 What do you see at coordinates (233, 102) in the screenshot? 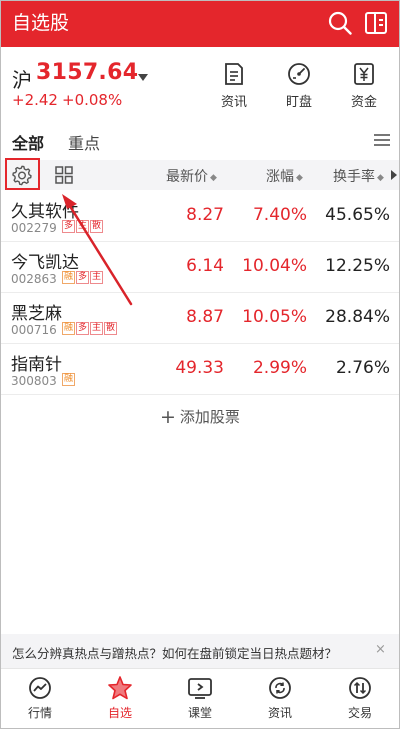
I see `tool-news-label: 资讯` at bounding box center [233, 102].